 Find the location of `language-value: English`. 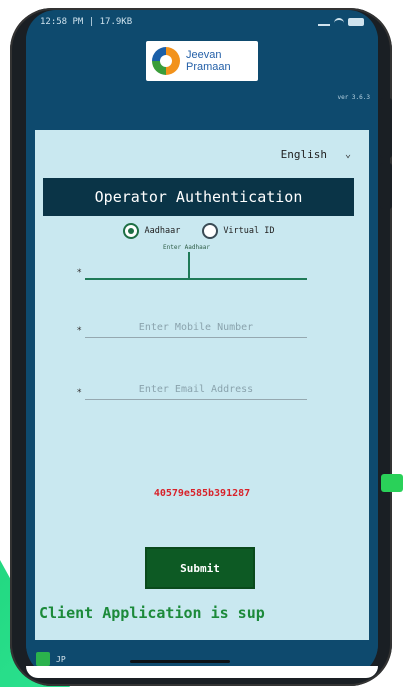

language-value: English is located at coordinates (303, 154).